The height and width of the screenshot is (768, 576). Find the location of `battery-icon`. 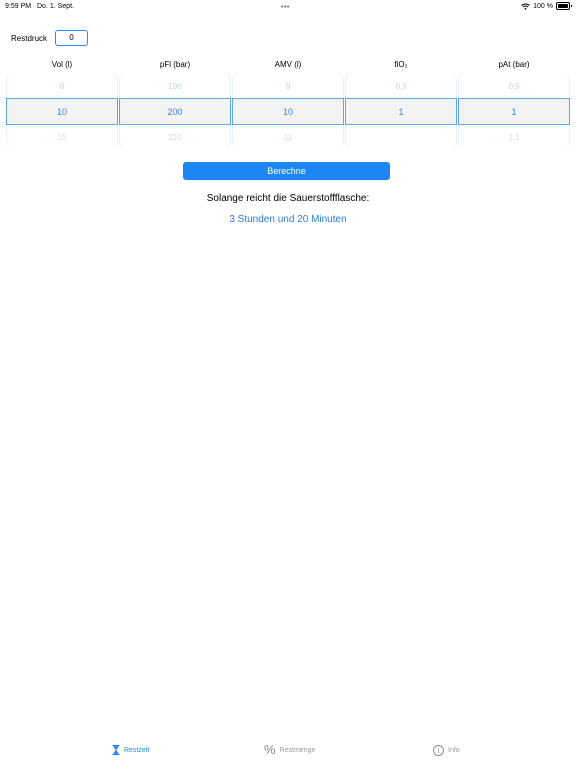

battery-icon is located at coordinates (564, 6).